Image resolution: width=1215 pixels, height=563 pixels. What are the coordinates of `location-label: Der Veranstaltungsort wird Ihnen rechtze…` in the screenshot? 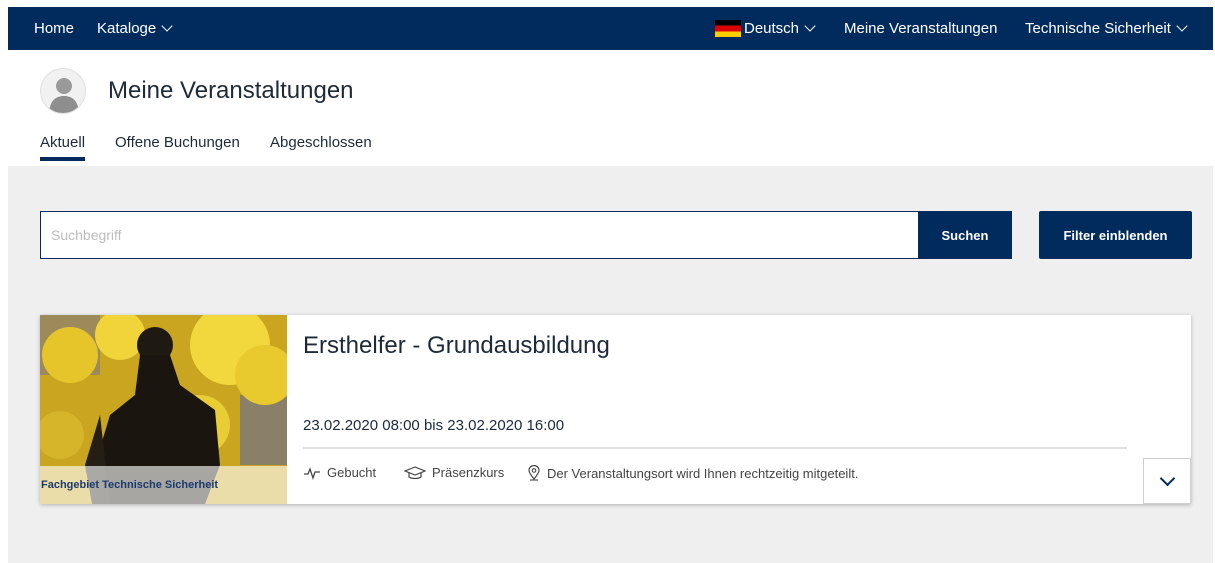 It's located at (703, 473).